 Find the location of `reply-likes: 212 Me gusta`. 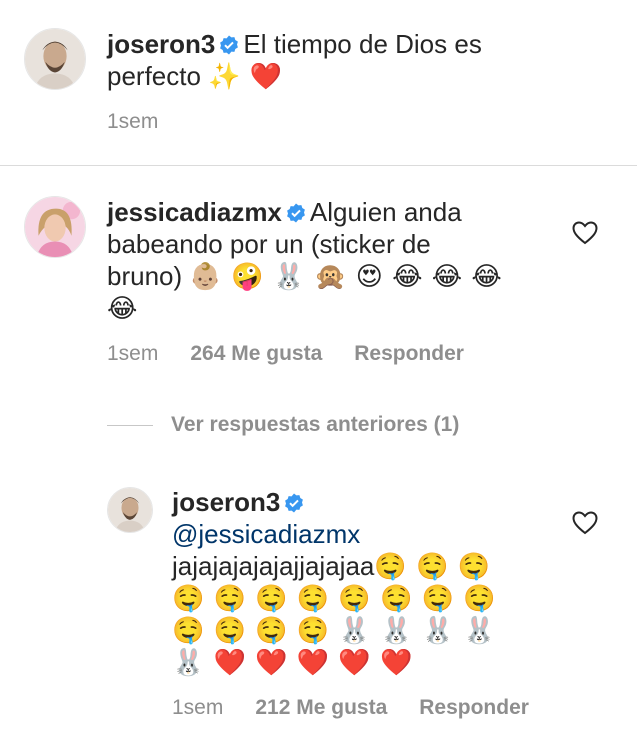

reply-likes: 212 Me gusta is located at coordinates (321, 707).